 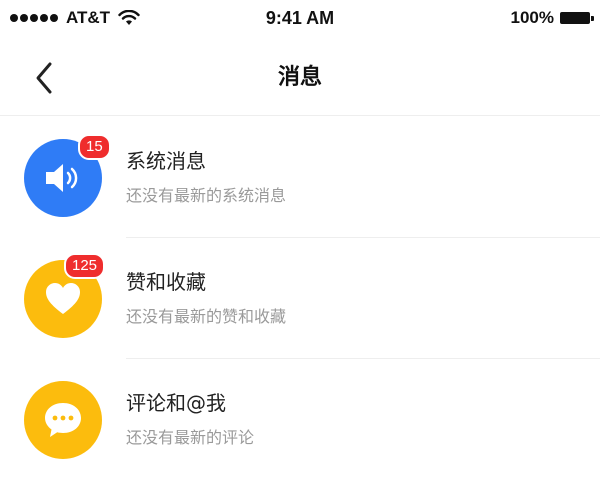 What do you see at coordinates (94, 147) in the screenshot?
I see `unread-badge: 15` at bounding box center [94, 147].